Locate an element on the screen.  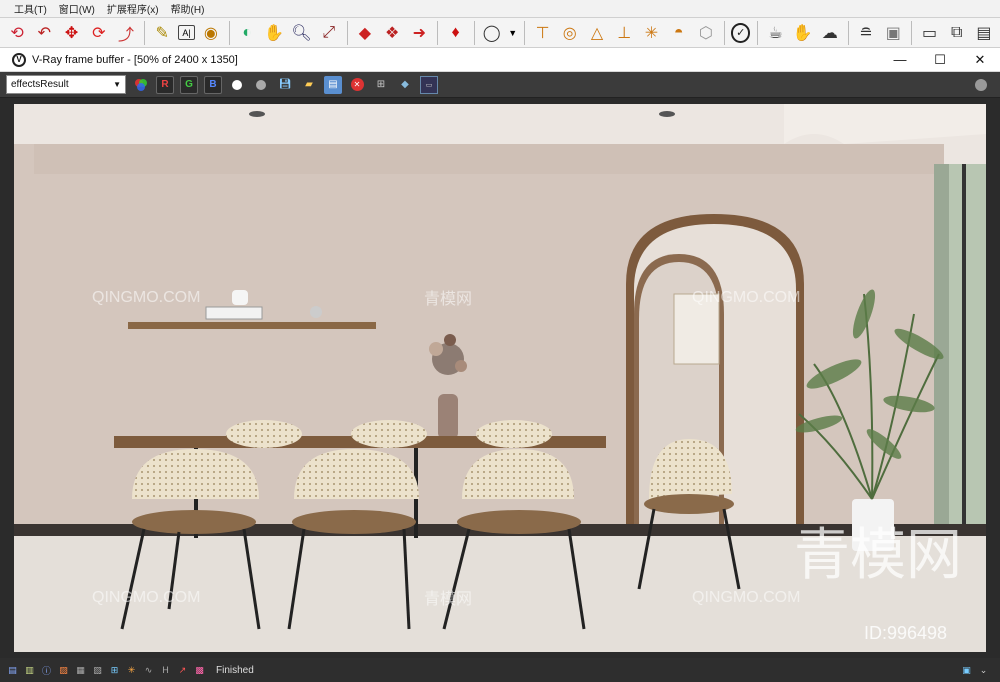
stamp-icon: ▧ is located at coordinates (97, 670).